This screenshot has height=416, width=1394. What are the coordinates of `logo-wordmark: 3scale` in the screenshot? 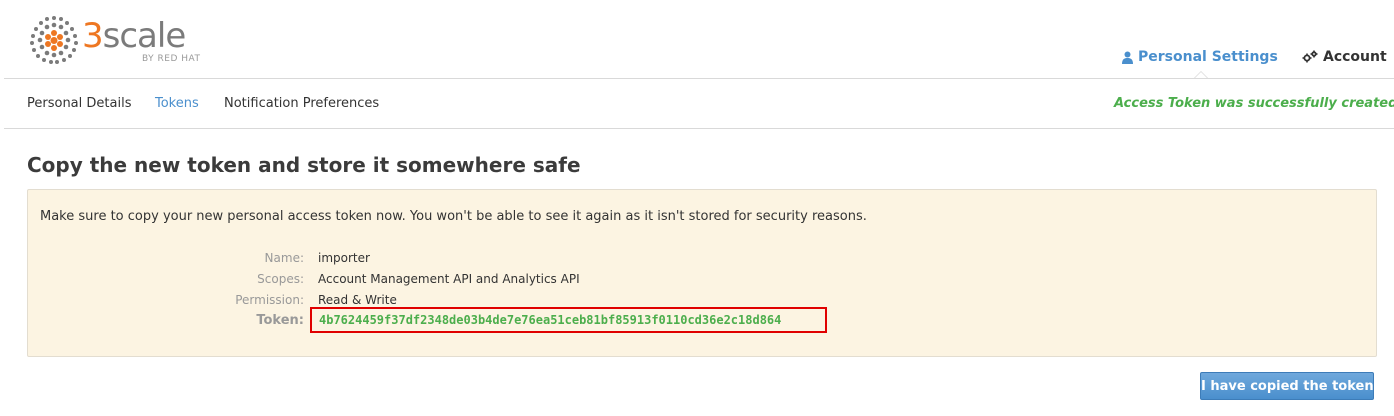 It's located at (134, 36).